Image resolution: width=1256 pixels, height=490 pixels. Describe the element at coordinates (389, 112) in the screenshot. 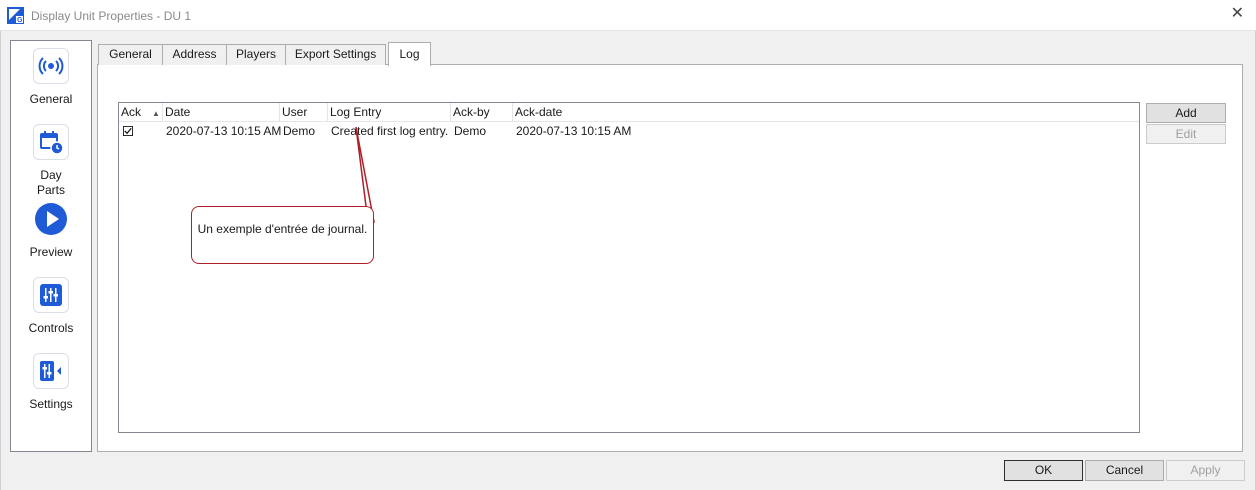

I see `column-header-log-entry: Log Entry` at that location.